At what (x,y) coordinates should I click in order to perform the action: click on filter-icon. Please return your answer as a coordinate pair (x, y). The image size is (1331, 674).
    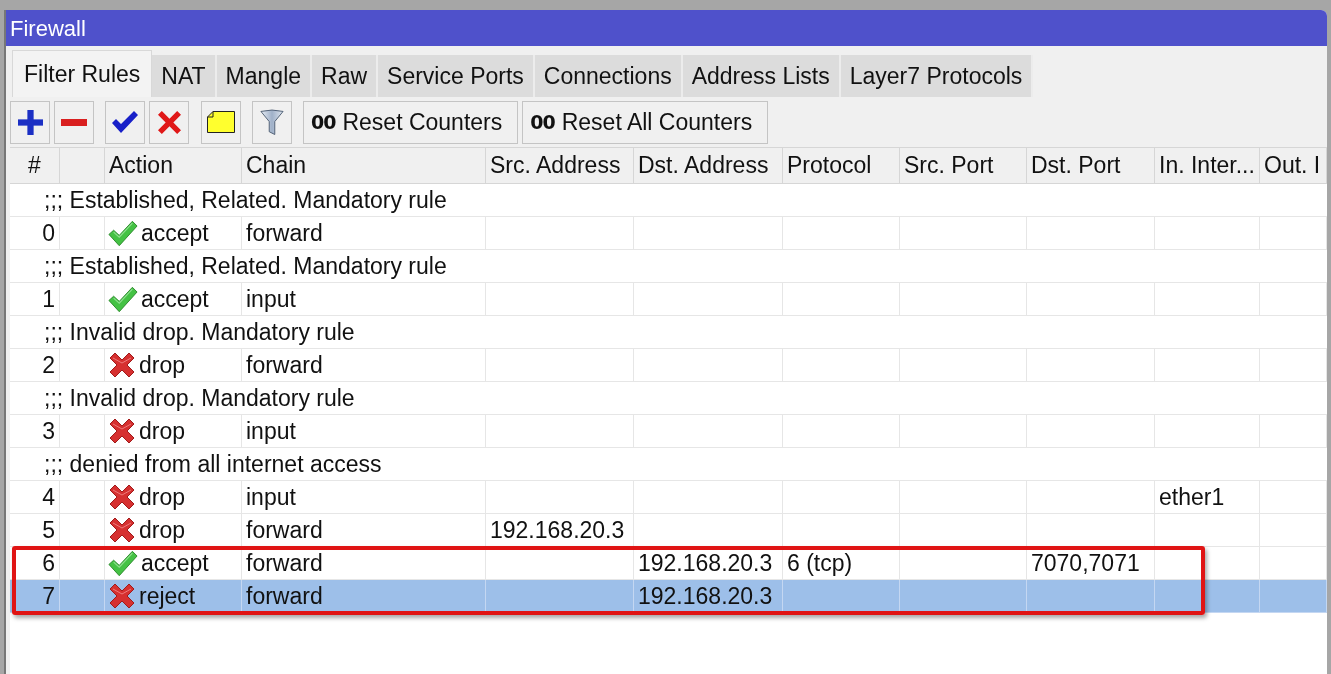
    Looking at the image, I should click on (272, 122).